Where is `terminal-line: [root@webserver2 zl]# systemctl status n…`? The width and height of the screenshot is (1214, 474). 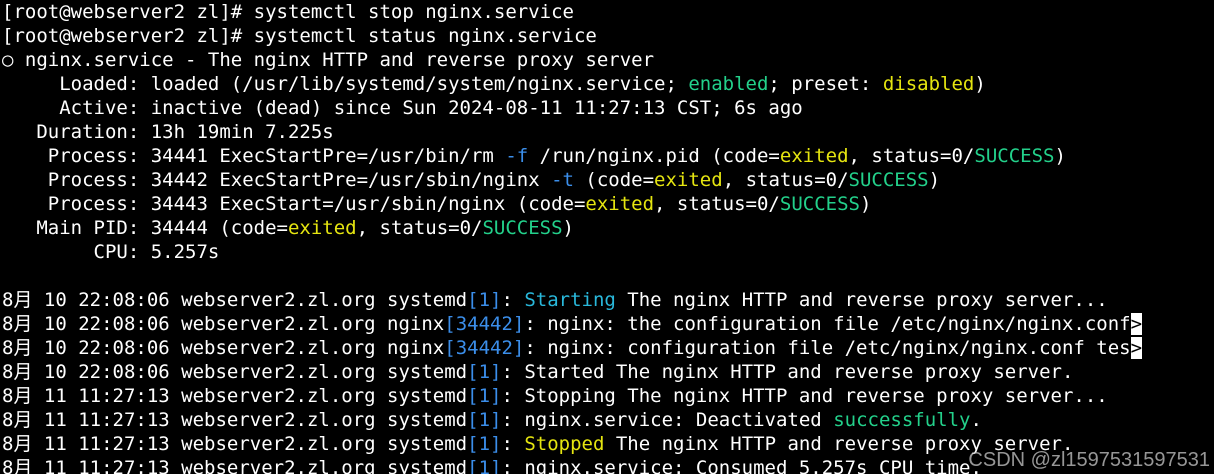 terminal-line: [root@webserver2 zl]# systemctl status n… is located at coordinates (608, 36).